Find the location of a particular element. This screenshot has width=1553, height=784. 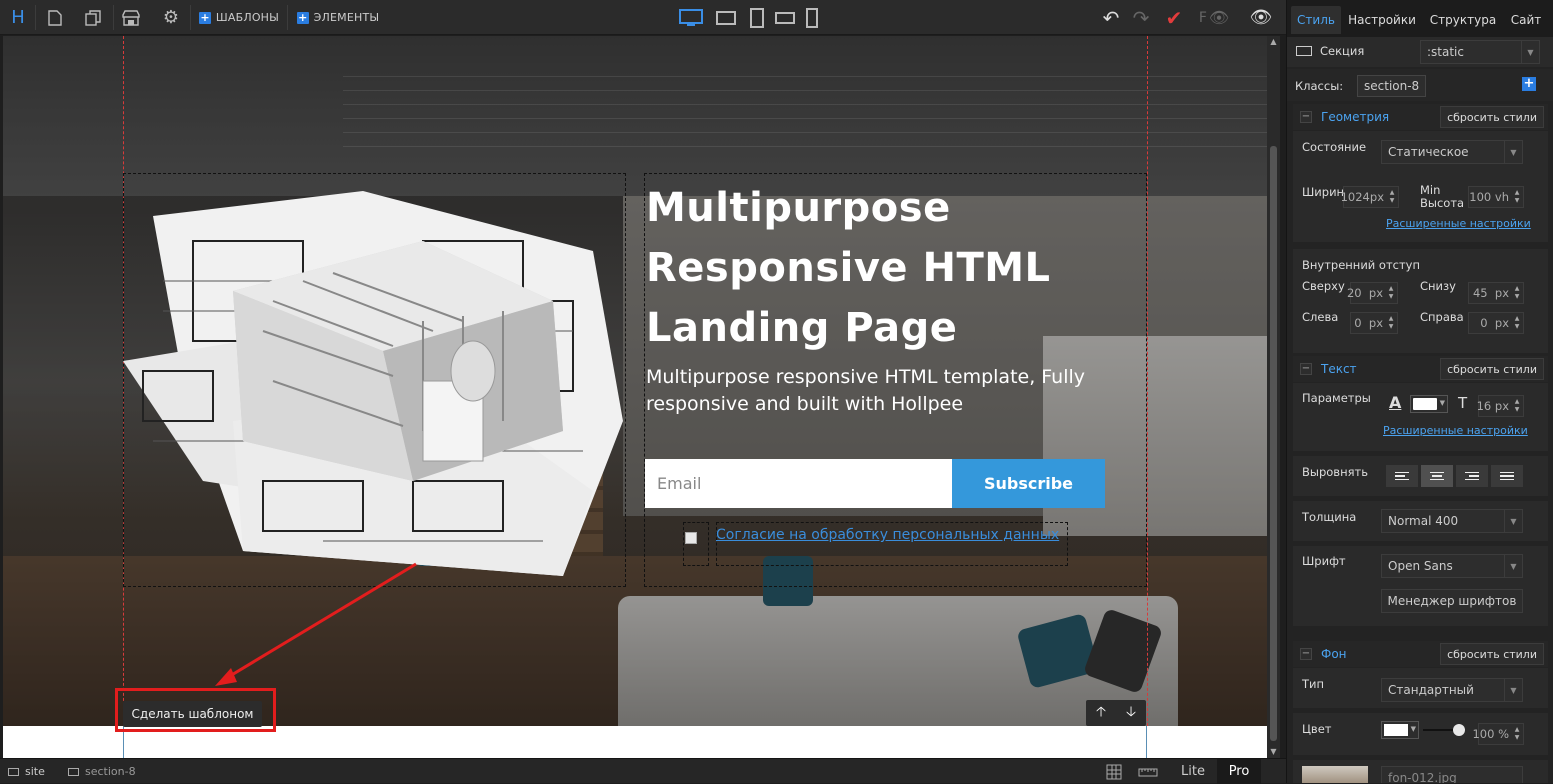

classes-field: section-8 is located at coordinates (1431, 86).